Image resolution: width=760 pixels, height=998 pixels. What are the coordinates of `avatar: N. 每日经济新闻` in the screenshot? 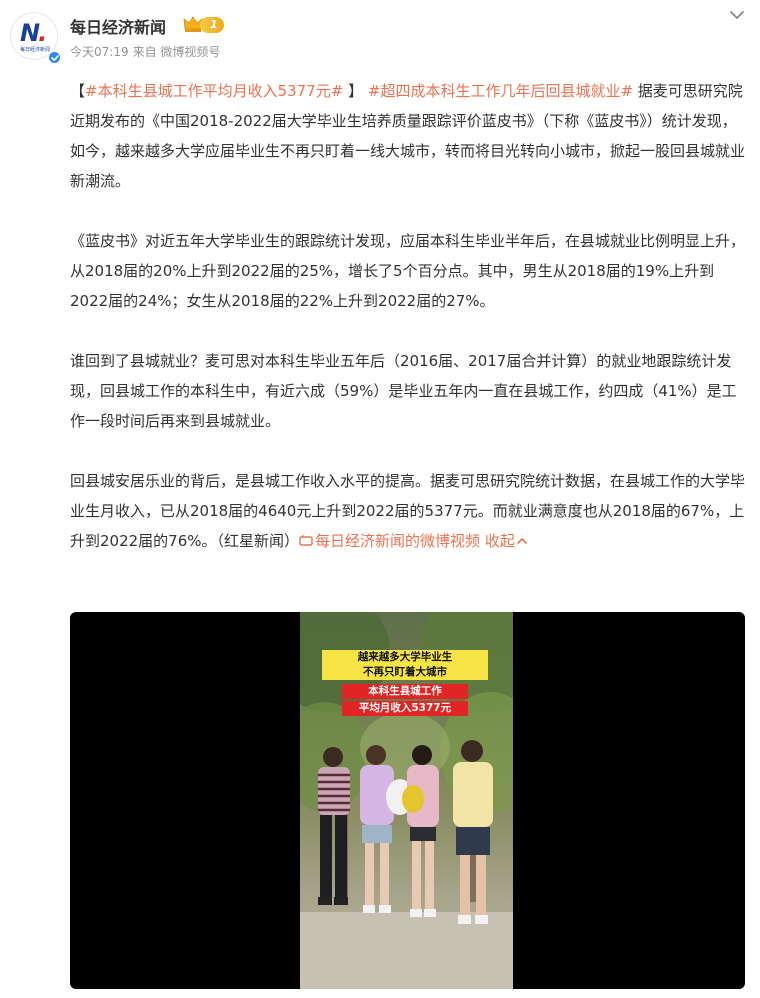 It's located at (36, 38).